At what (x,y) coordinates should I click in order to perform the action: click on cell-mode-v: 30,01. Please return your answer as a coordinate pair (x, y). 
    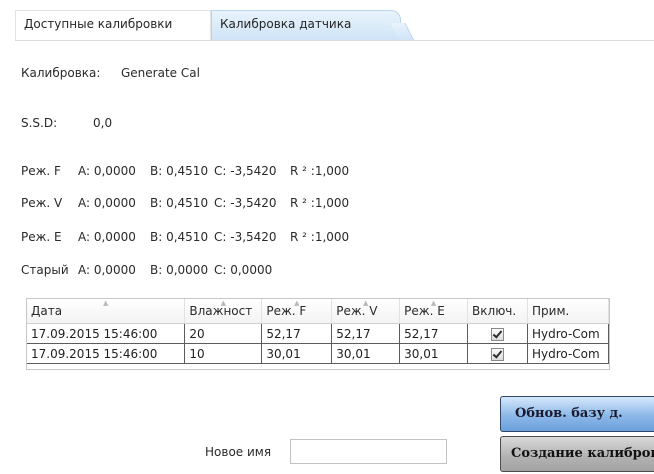
    Looking at the image, I should click on (366, 353).